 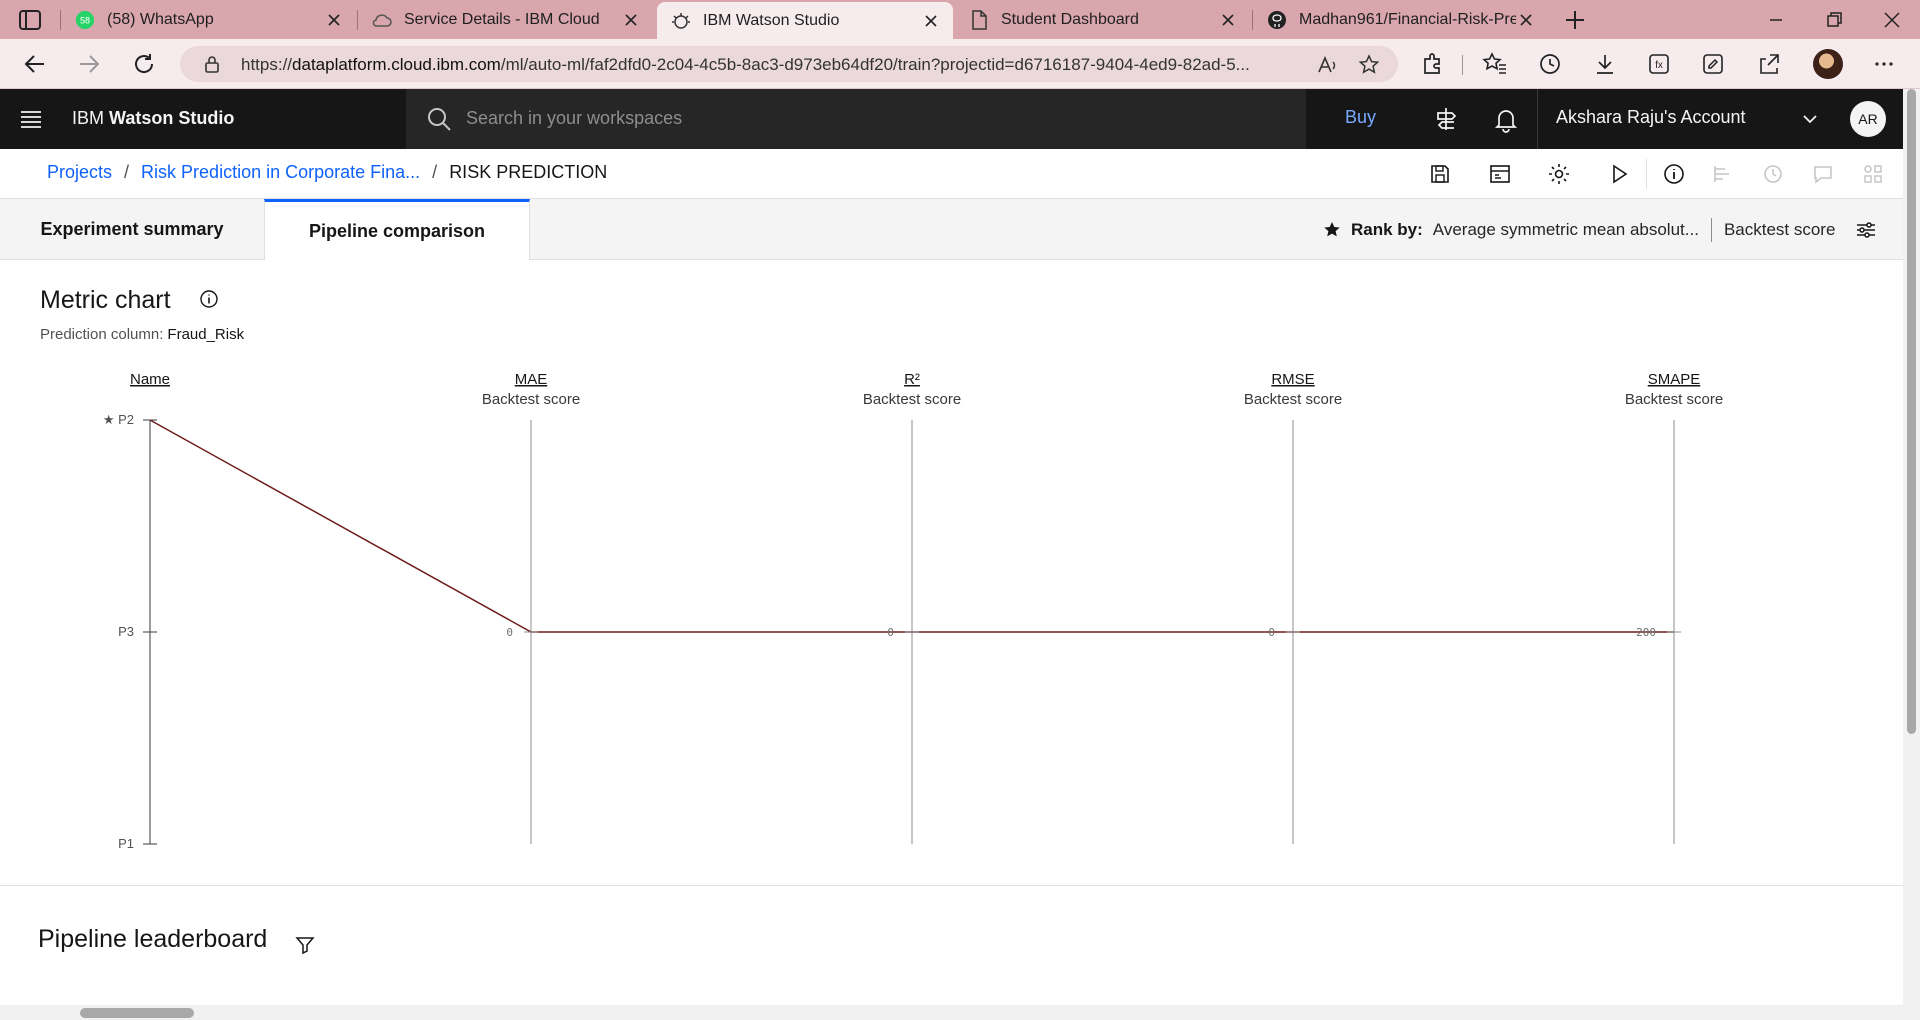 What do you see at coordinates (1619, 174) in the screenshot?
I see `run-icon` at bounding box center [1619, 174].